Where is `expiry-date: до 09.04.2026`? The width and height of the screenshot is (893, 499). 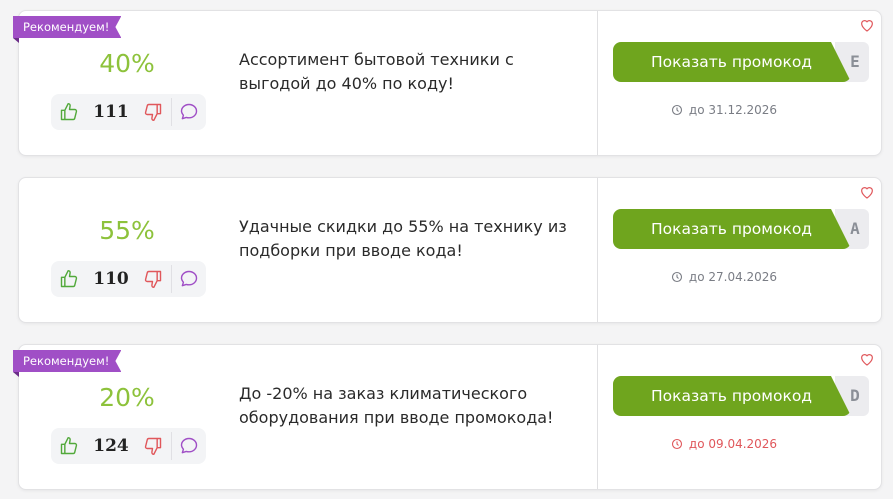
expiry-date: до 09.04.2026 is located at coordinates (724, 444).